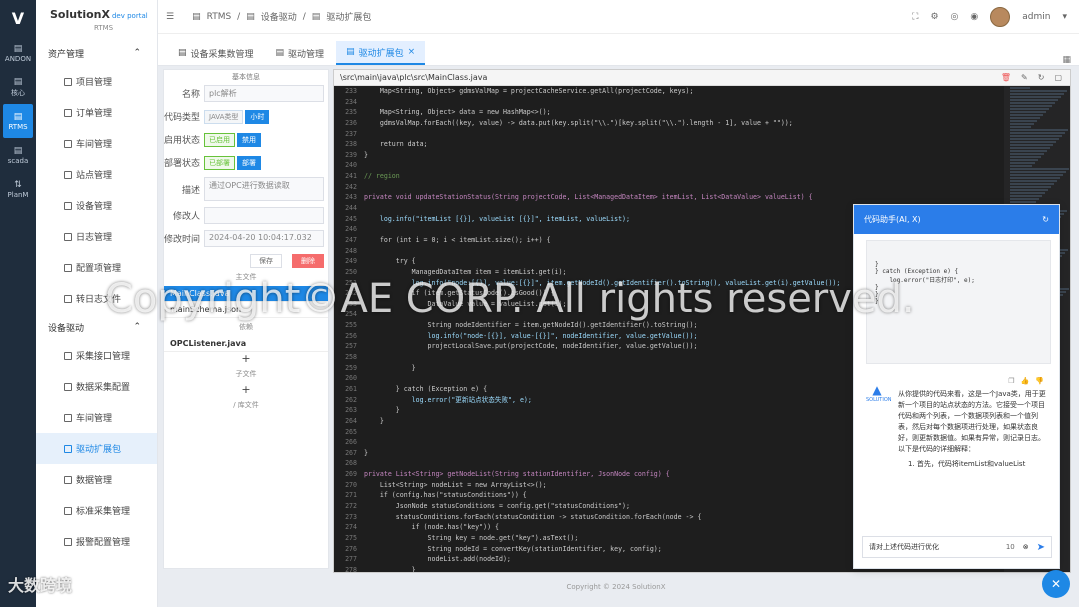 This screenshot has width=1079, height=607. I want to click on message-actions: ❐ 👍 👎, so click(1026, 381).